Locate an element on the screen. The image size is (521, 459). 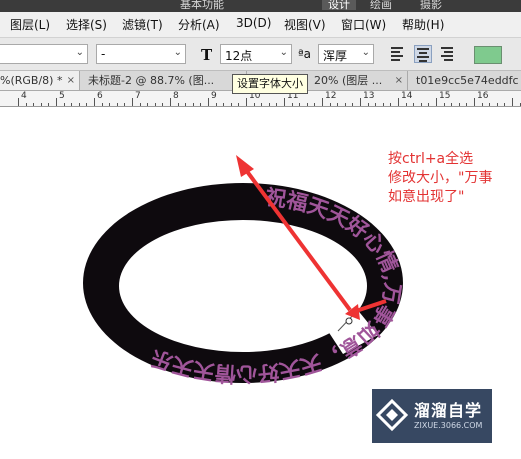
document-tab-1: %(RGB/8) * × is located at coordinates (40, 80).